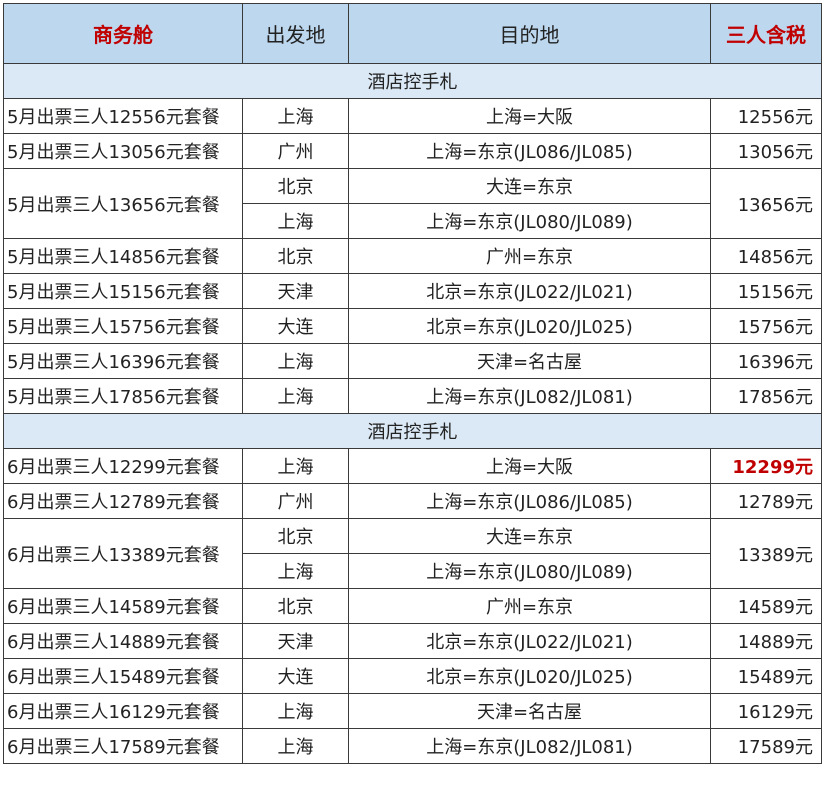 The image size is (824, 789). Describe the element at coordinates (295, 33) in the screenshot. I see `header-departure: 出发地` at that location.